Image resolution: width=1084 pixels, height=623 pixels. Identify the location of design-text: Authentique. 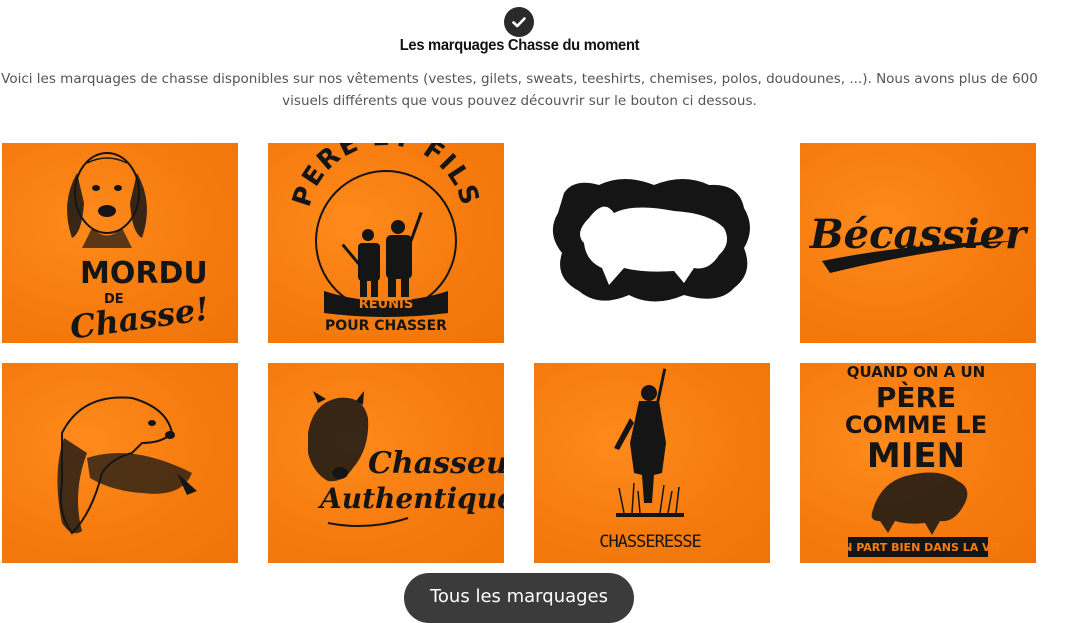
(410, 498).